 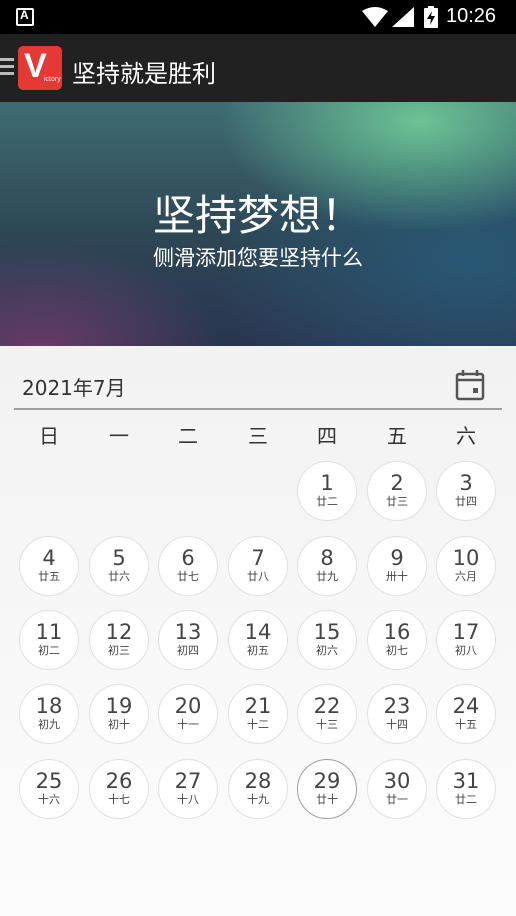 I want to click on lunar-date: 廿一, so click(x=397, y=799).